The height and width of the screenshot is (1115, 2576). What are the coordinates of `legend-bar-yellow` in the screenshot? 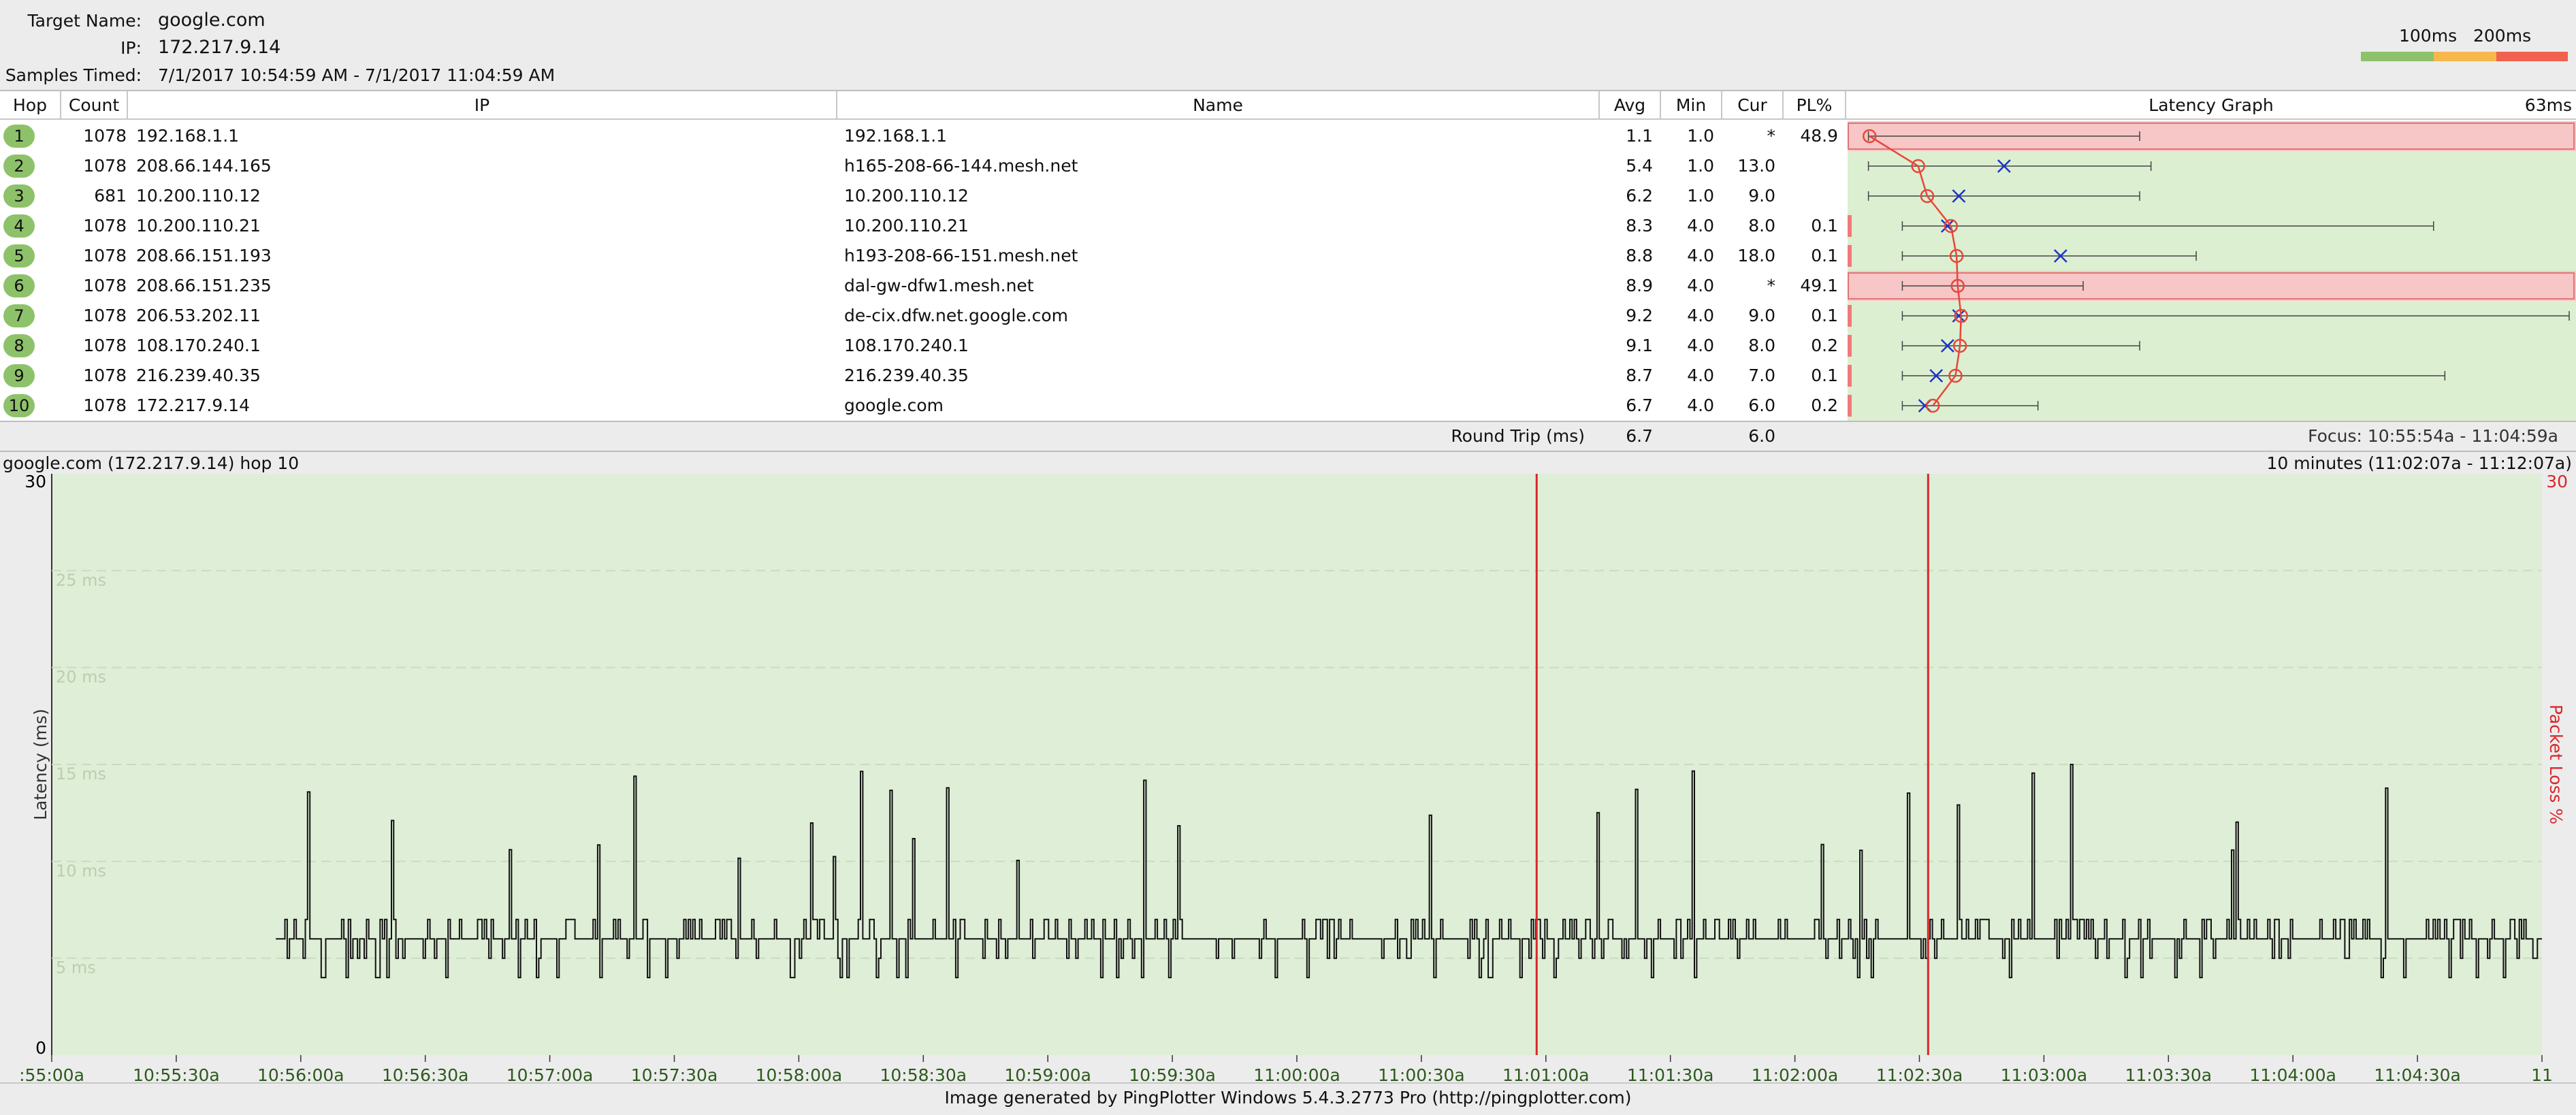 It's located at (2465, 57).